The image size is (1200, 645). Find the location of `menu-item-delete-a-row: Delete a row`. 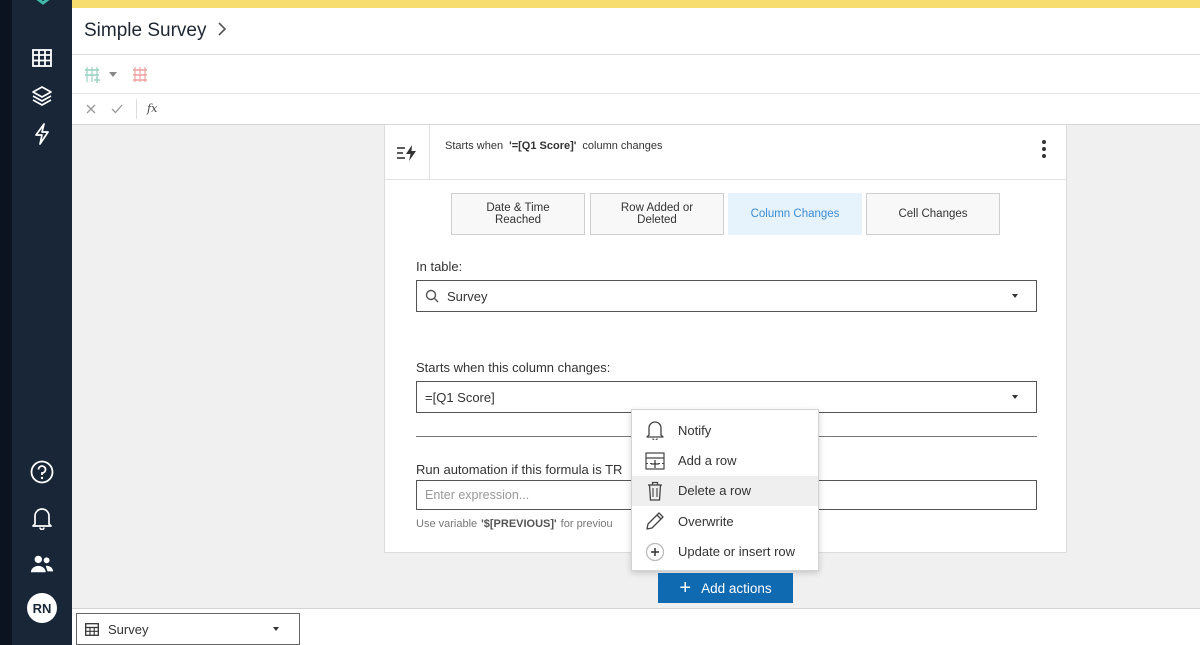

menu-item-delete-a-row: Delete a row is located at coordinates (725, 491).